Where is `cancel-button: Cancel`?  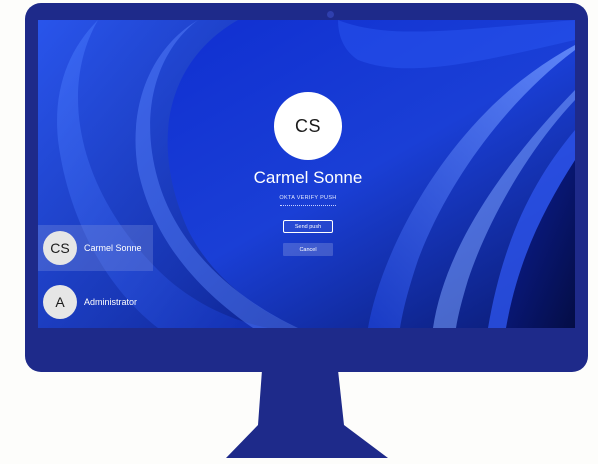 cancel-button: Cancel is located at coordinates (308, 249).